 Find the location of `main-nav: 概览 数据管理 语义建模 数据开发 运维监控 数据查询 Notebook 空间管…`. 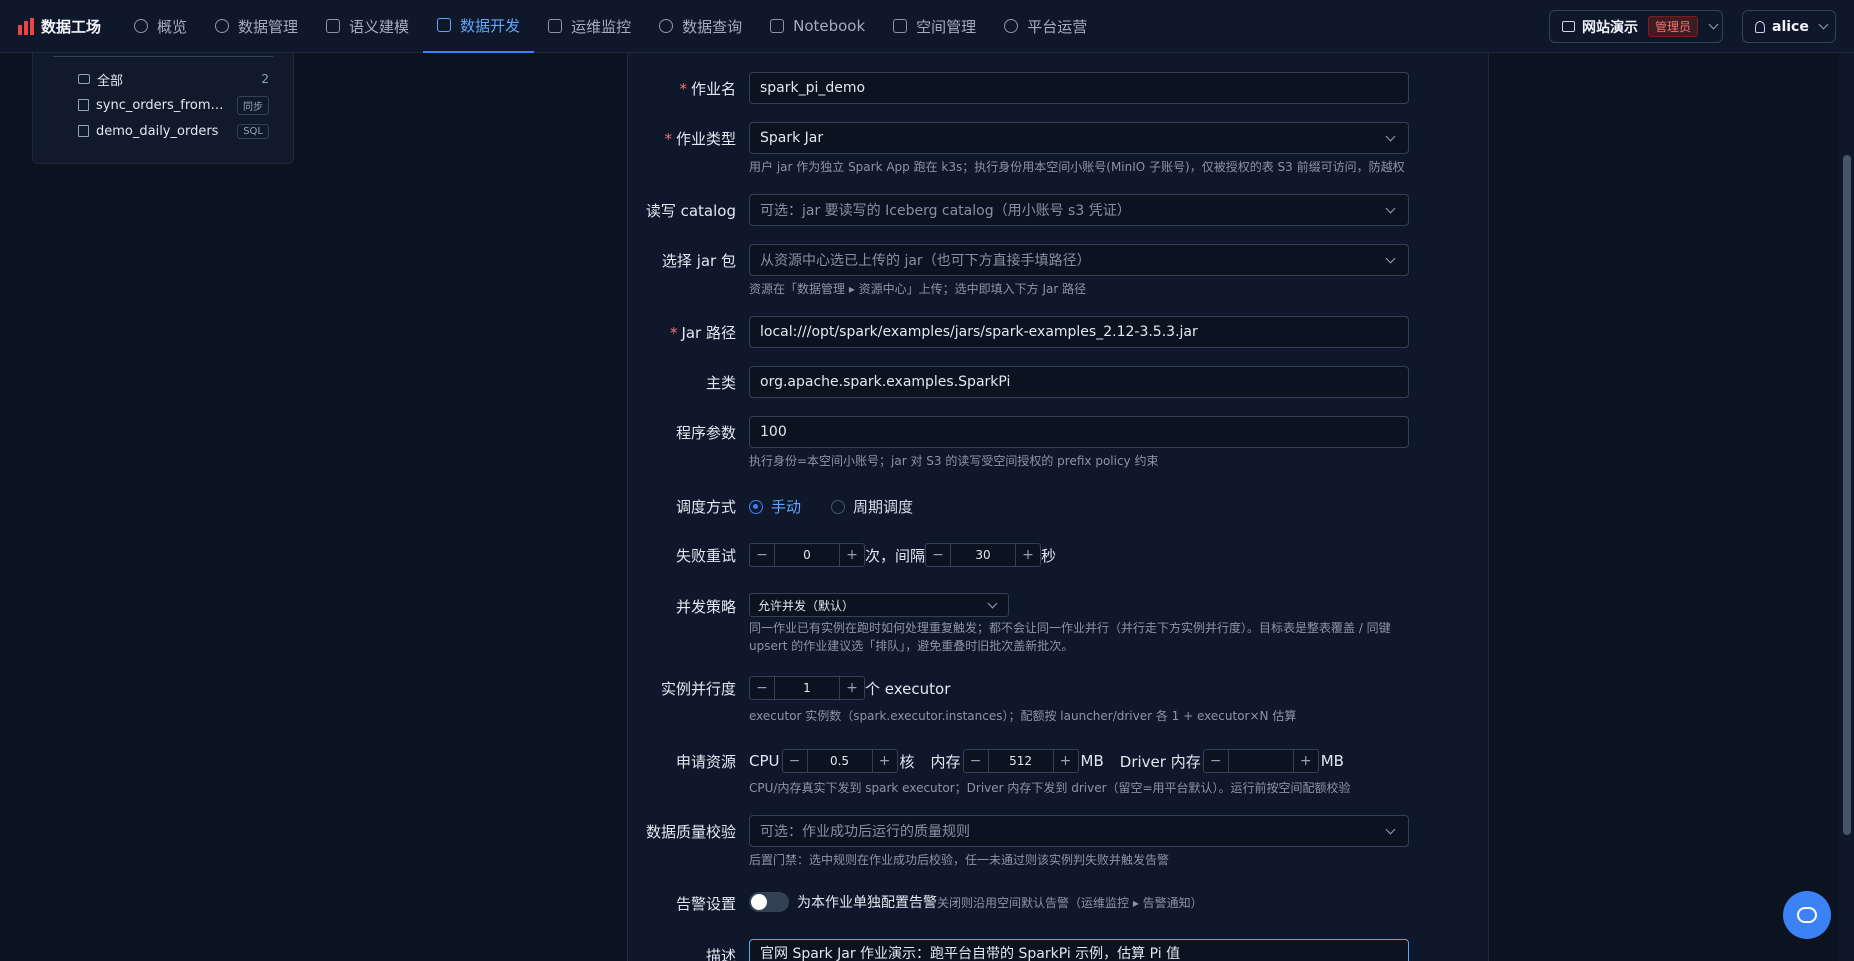

main-nav: 概览 数据管理 语义建模 数据开发 运维监控 数据查询 Notebook 空间管… is located at coordinates (610, 26).